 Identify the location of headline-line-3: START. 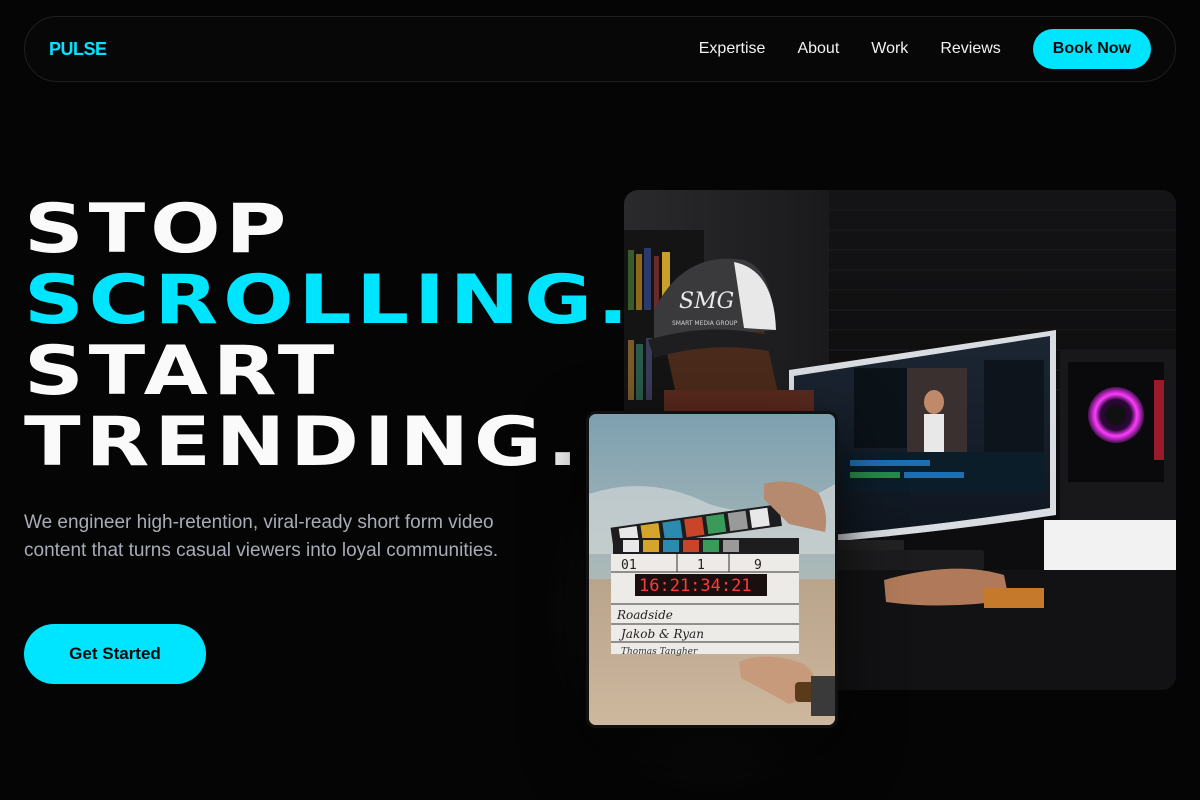
(182, 371).